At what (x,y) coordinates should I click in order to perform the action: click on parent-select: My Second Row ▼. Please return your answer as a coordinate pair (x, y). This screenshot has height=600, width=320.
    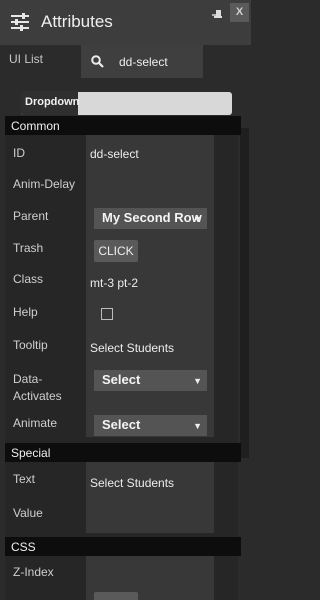
    Looking at the image, I should click on (150, 218).